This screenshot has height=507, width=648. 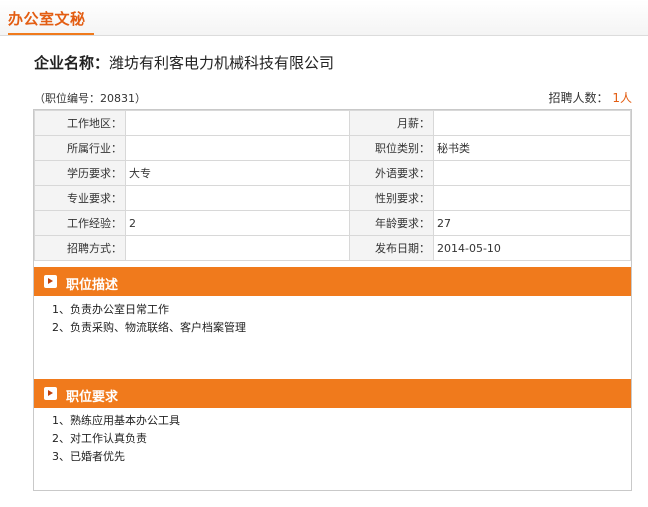 I want to click on table-row: 工作经验： 2 年龄要求： 27, so click(x=332, y=223).